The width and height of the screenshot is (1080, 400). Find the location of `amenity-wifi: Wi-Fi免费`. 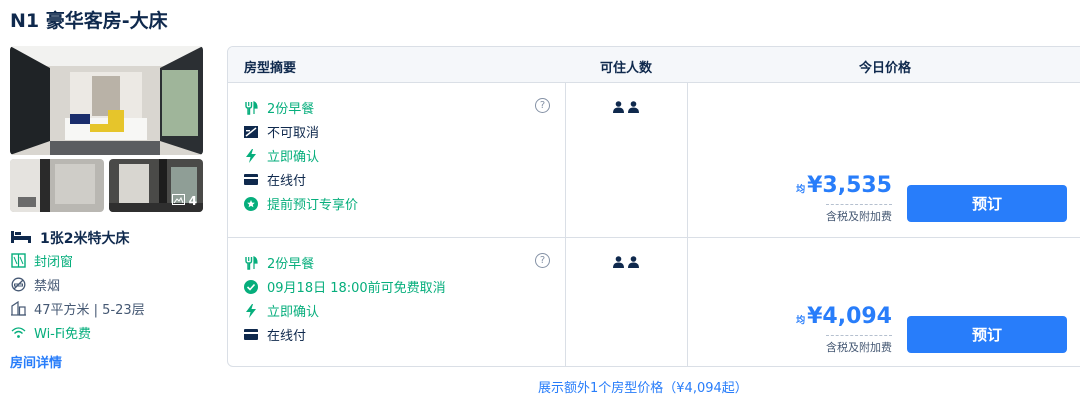

amenity-wifi: Wi-Fi免费 is located at coordinates (50, 332).